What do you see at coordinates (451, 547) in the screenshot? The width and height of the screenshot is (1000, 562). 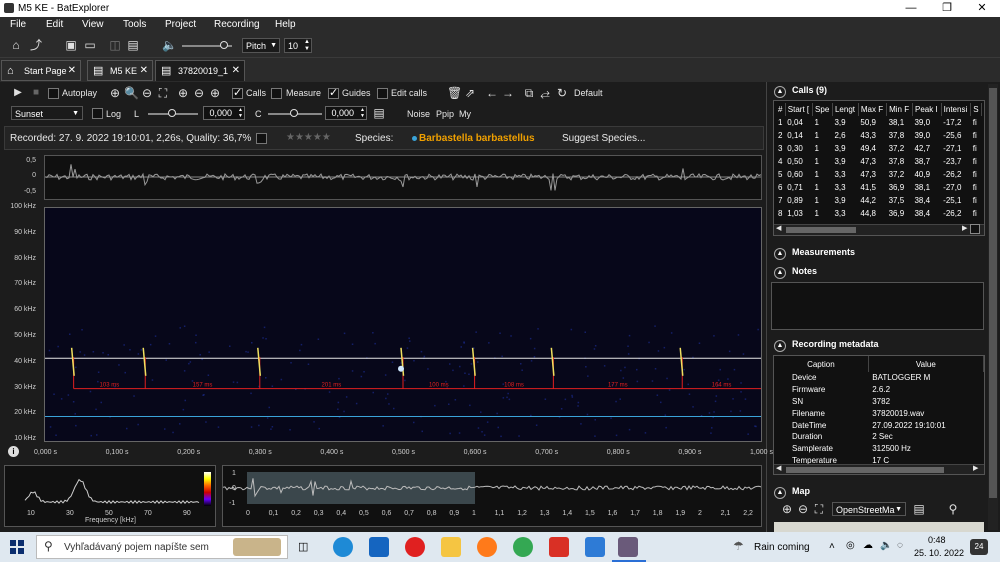 I see `file-explorer-icon` at bounding box center [451, 547].